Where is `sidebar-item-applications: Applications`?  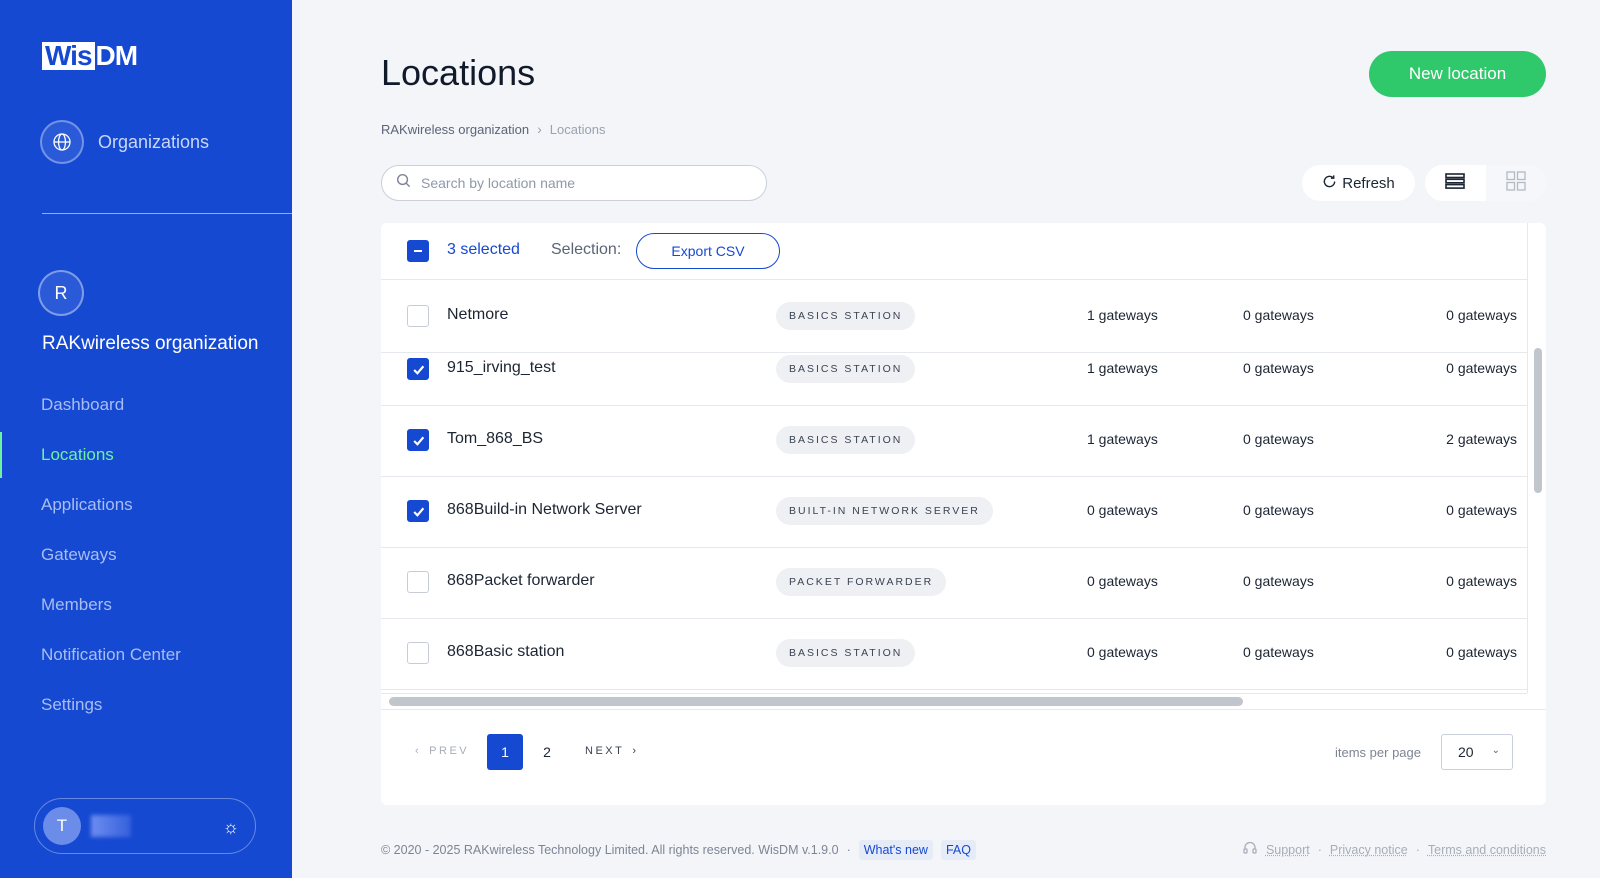 sidebar-item-applications: Applications is located at coordinates (146, 505).